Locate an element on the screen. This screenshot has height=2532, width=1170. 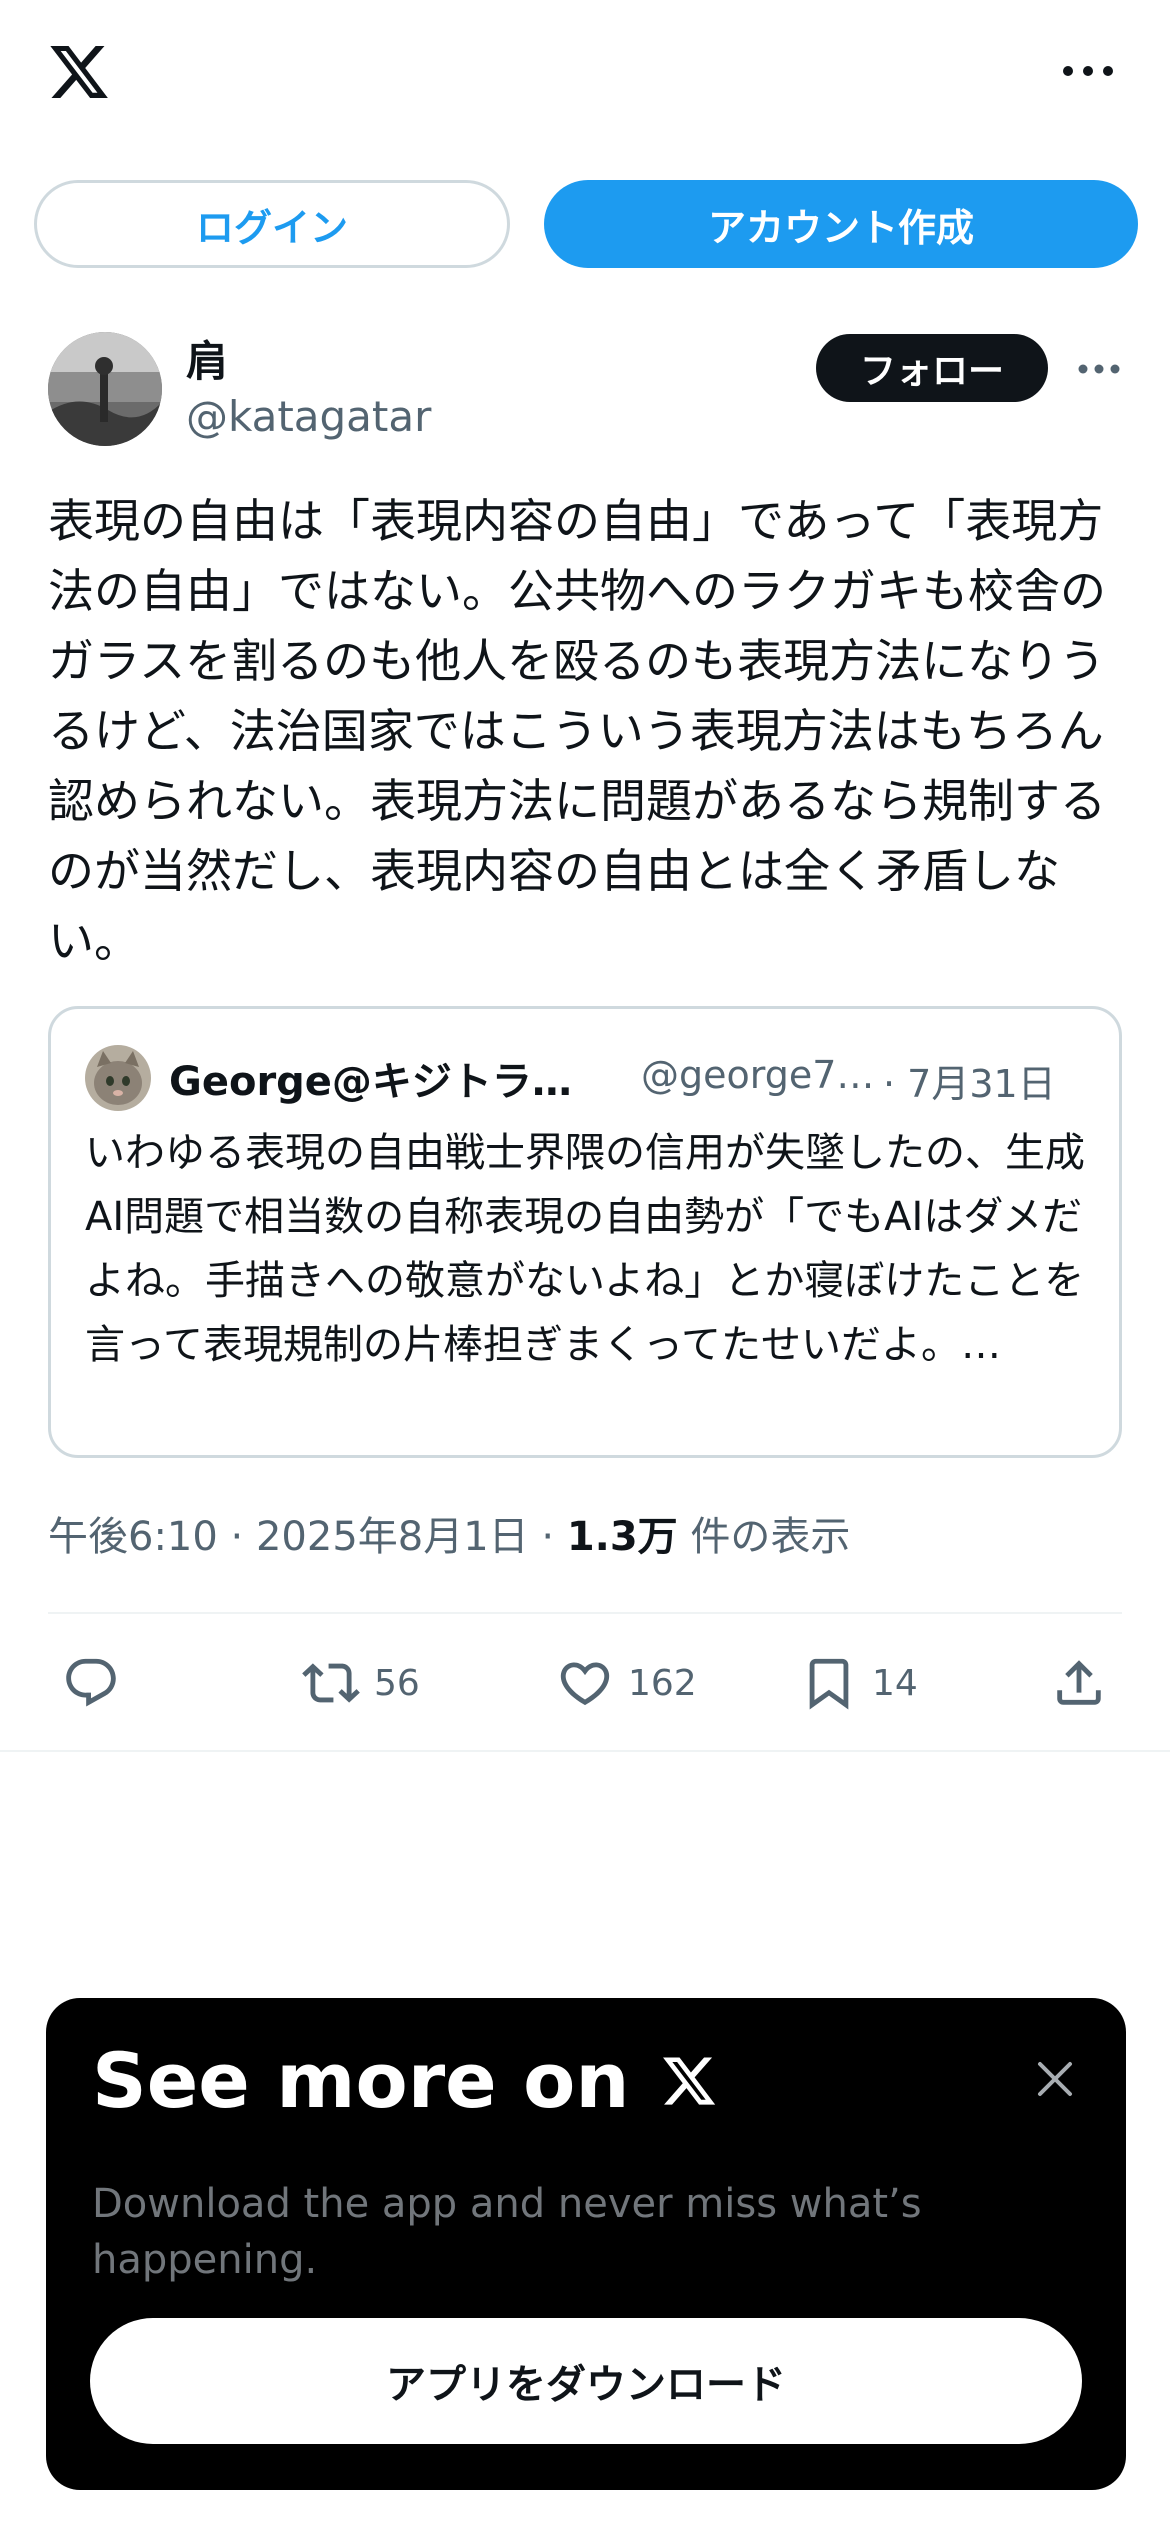
author-display-name: 肩 is located at coordinates (207, 358).